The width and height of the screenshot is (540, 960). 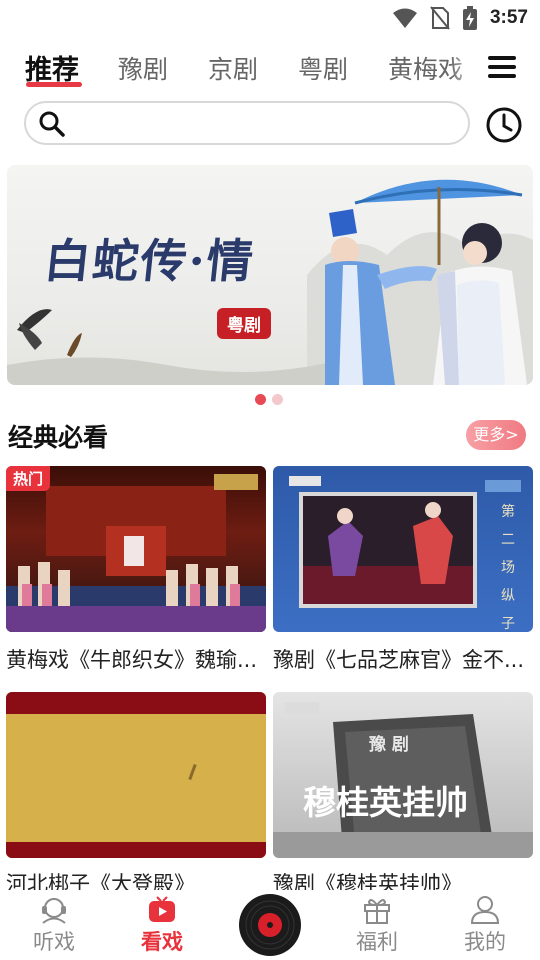 I want to click on menu-button, so click(x=502, y=68).